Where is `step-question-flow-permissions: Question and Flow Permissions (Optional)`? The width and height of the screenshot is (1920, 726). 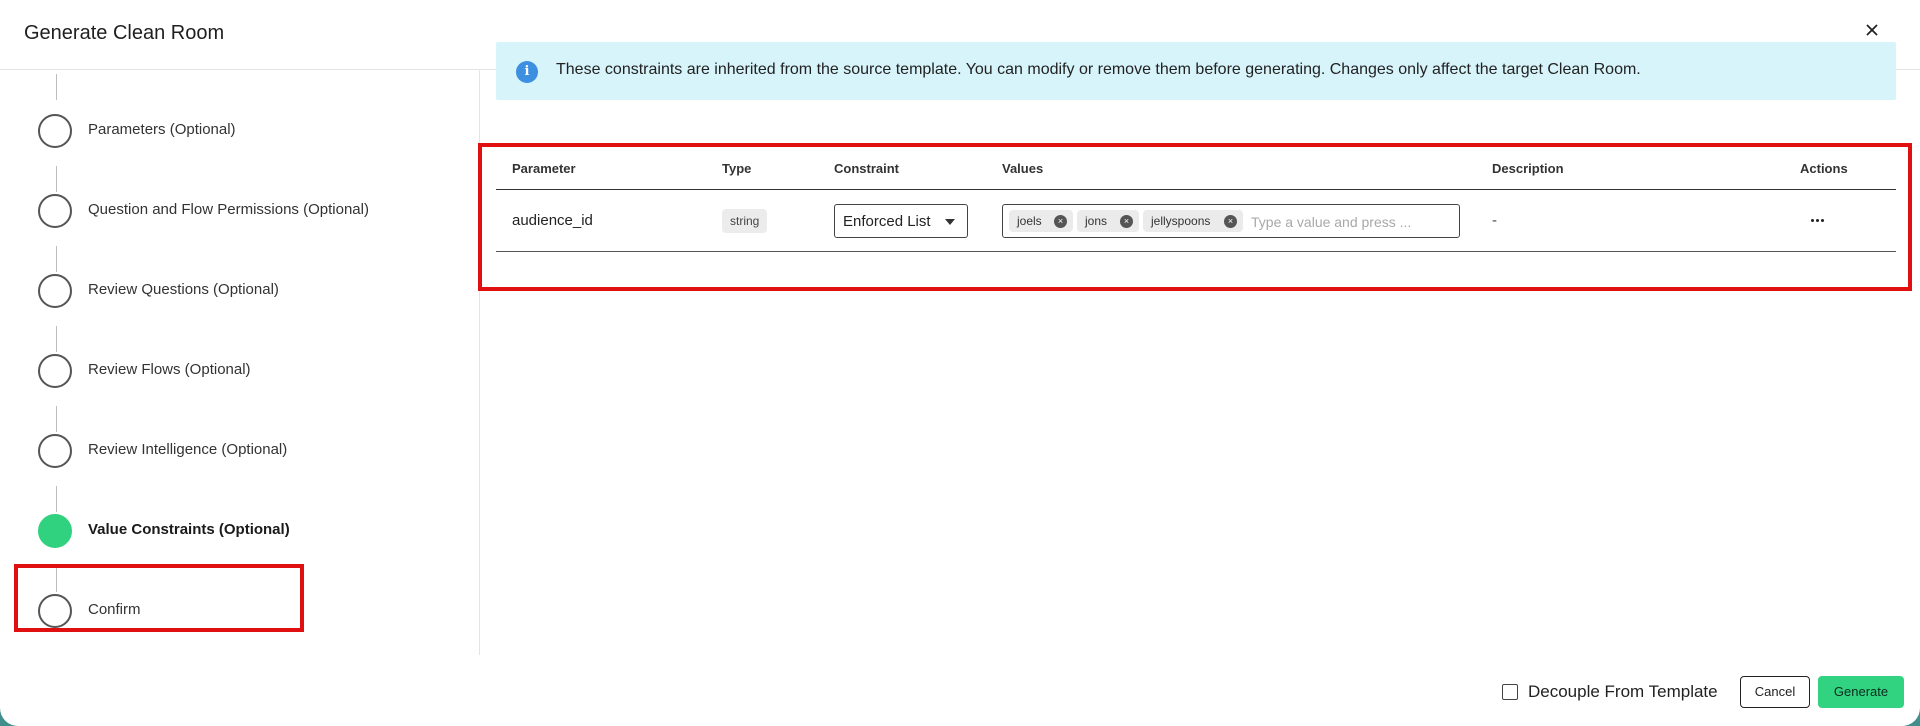
step-question-flow-permissions: Question and Flow Permissions (Optional) is located at coordinates (258, 210).